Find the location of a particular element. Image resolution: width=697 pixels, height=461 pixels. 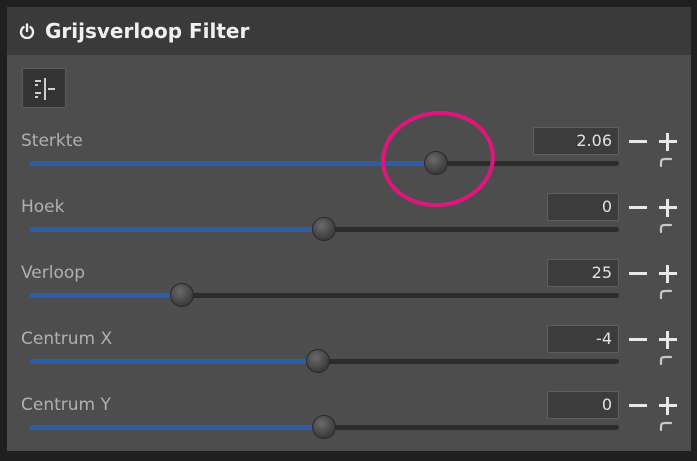

param-row: Centrum X -4 is located at coordinates (349, 360).